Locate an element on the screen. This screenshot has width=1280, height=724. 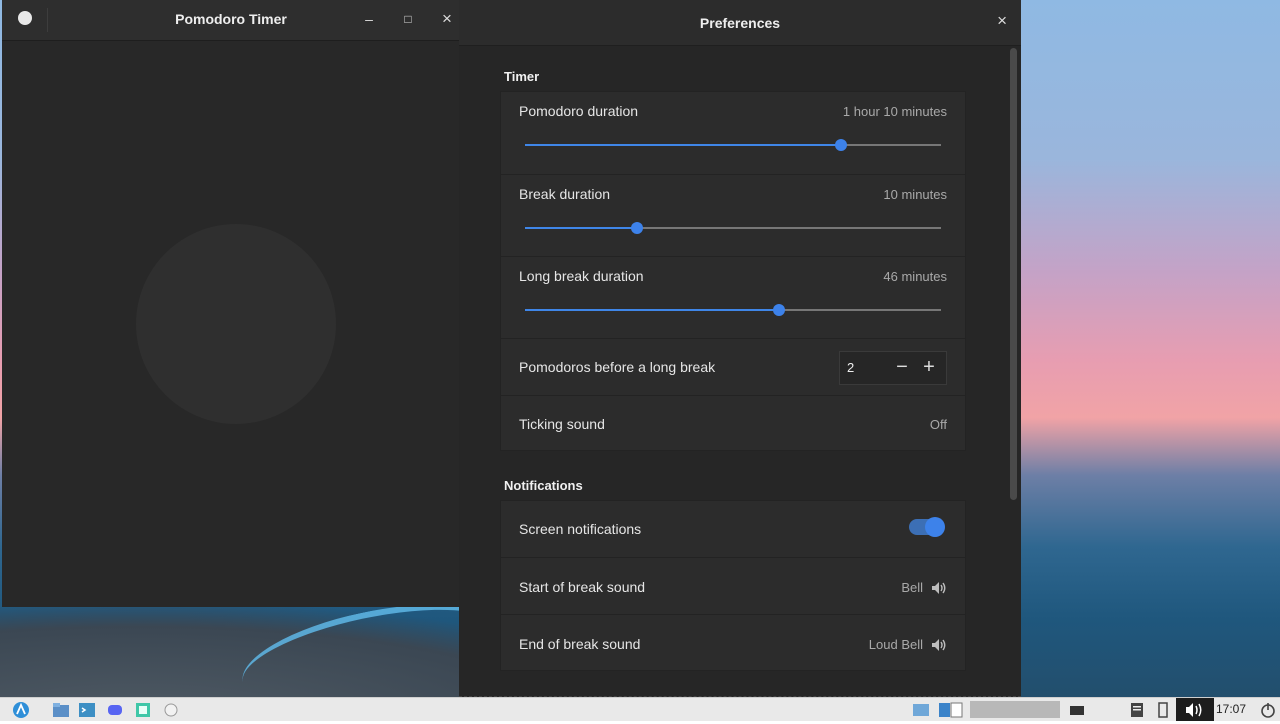
long-break-duration-label: Long break duration is located at coordinates (581, 276).